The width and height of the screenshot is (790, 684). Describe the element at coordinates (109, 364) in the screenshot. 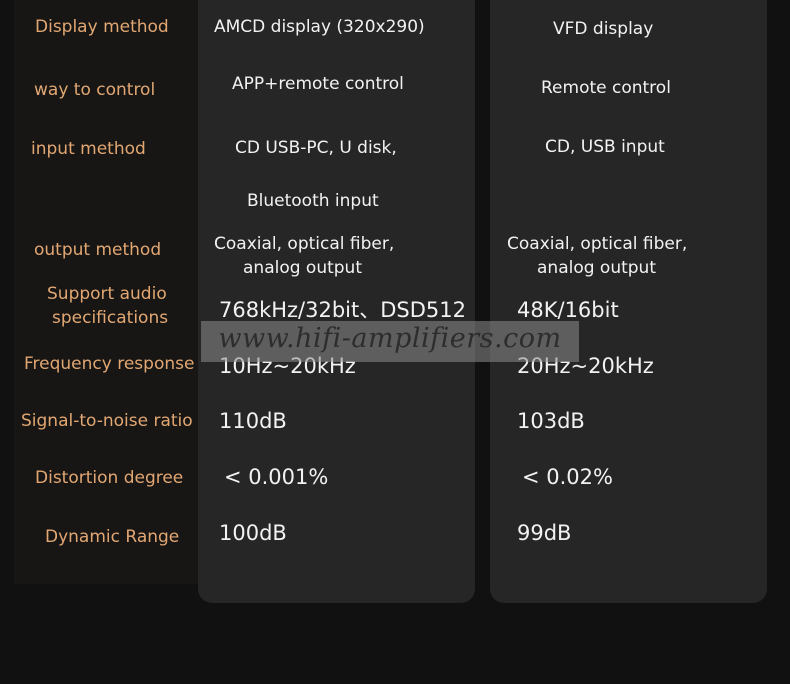

I see `label-frequency-response: Frequency response` at that location.